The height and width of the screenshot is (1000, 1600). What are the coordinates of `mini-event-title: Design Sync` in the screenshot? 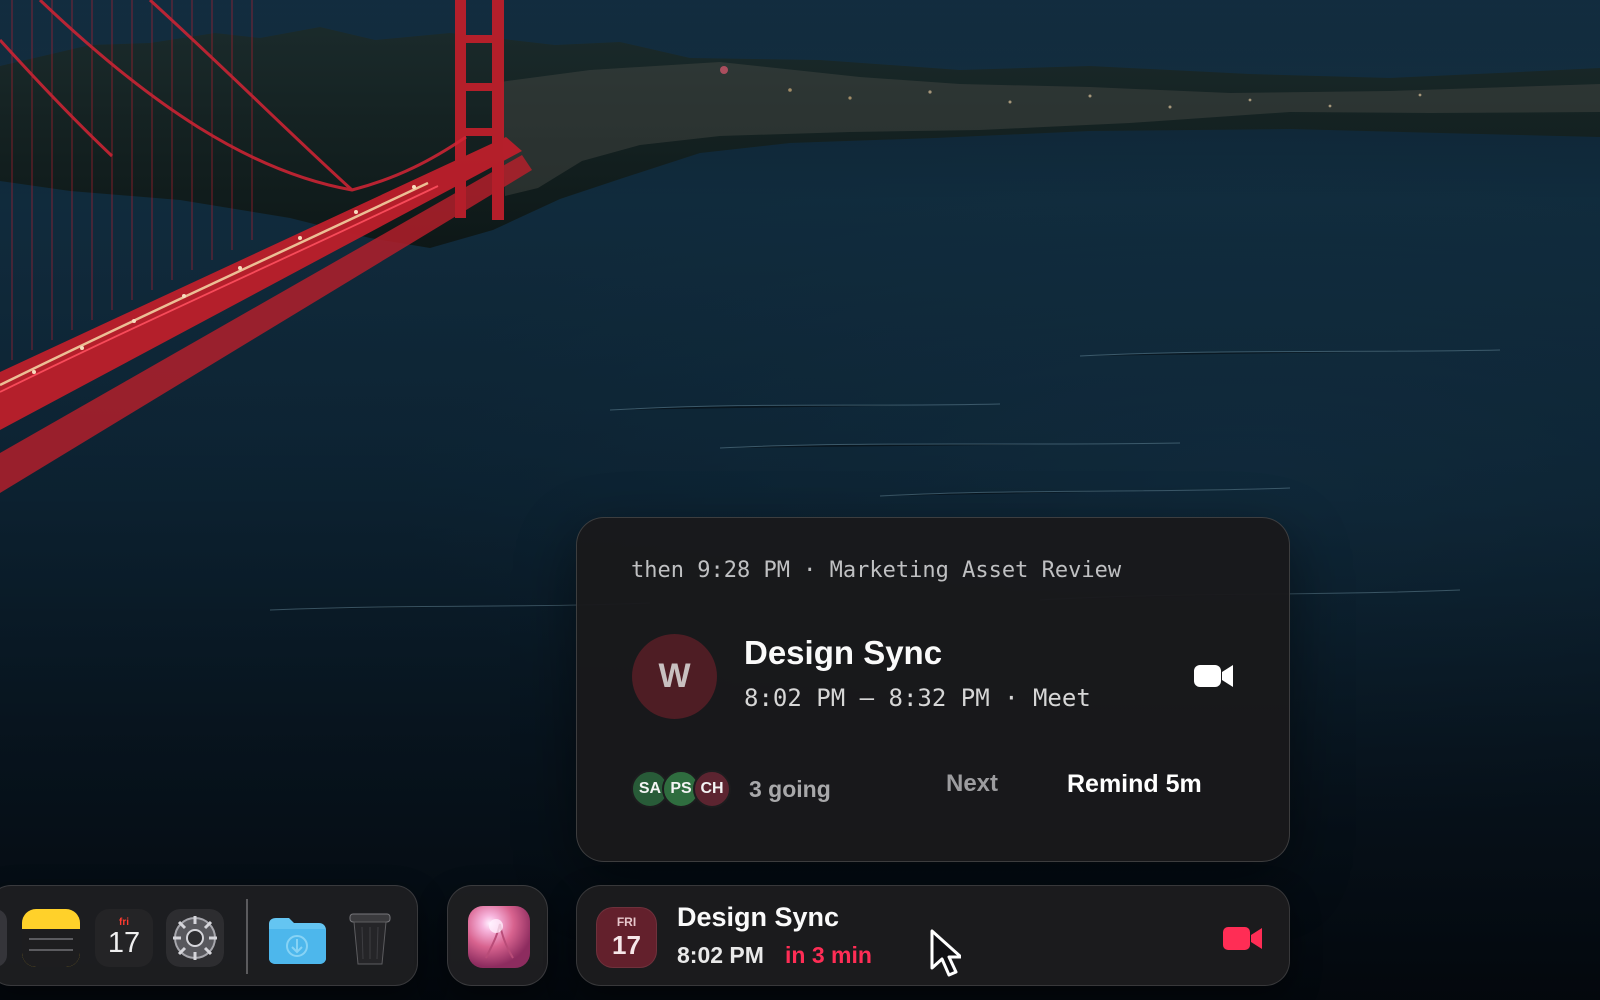 It's located at (758, 917).